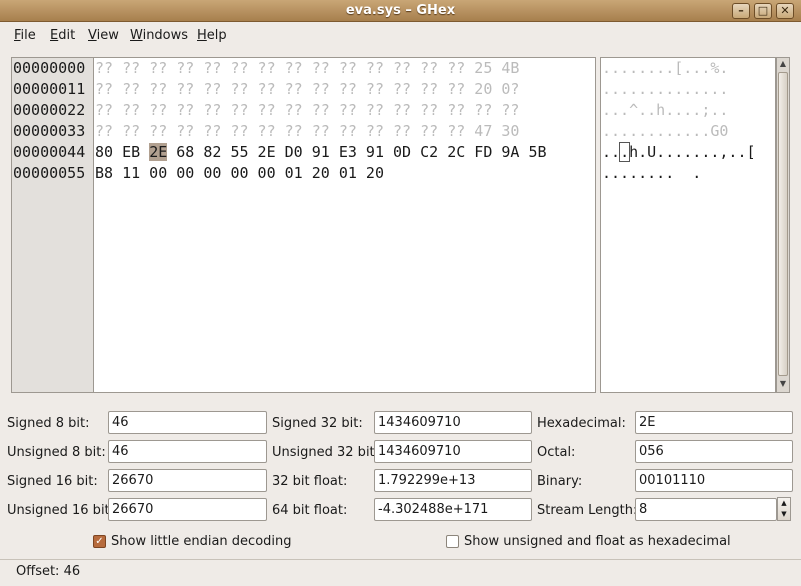 The width and height of the screenshot is (801, 586). What do you see at coordinates (783, 385) in the screenshot?
I see `scroll-down-arrow-icon: ▼` at bounding box center [783, 385].